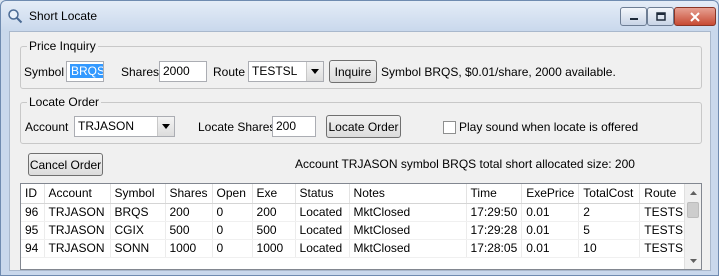  What do you see at coordinates (47, 127) in the screenshot?
I see `account-label: Account` at bounding box center [47, 127].